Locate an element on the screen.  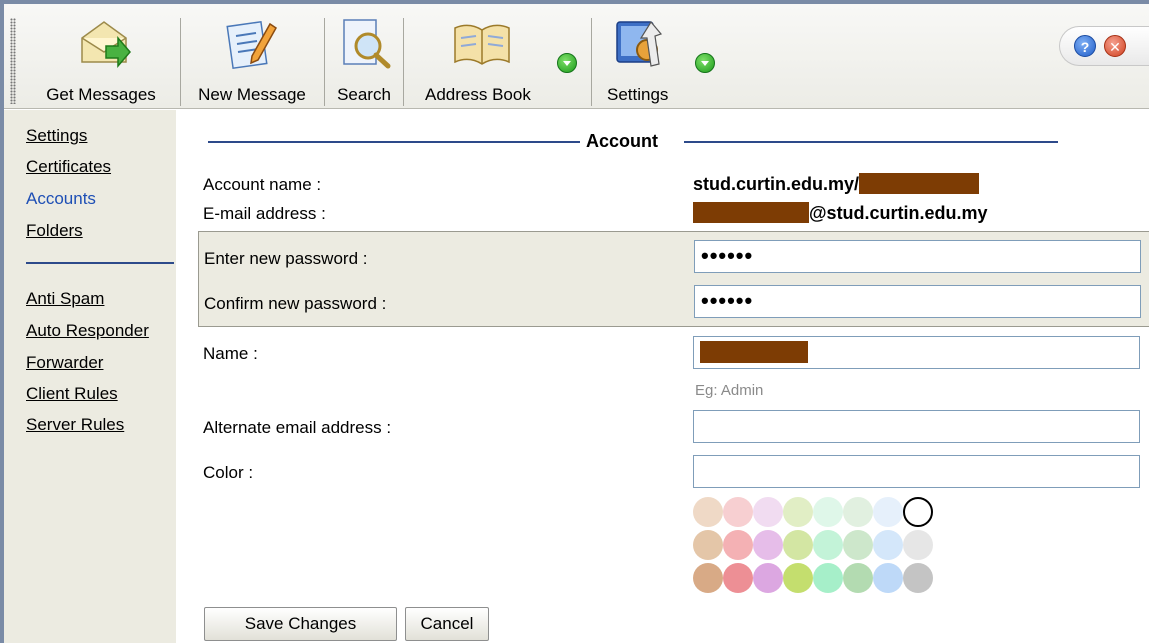
settings-label: Settings is located at coordinates (638, 94).